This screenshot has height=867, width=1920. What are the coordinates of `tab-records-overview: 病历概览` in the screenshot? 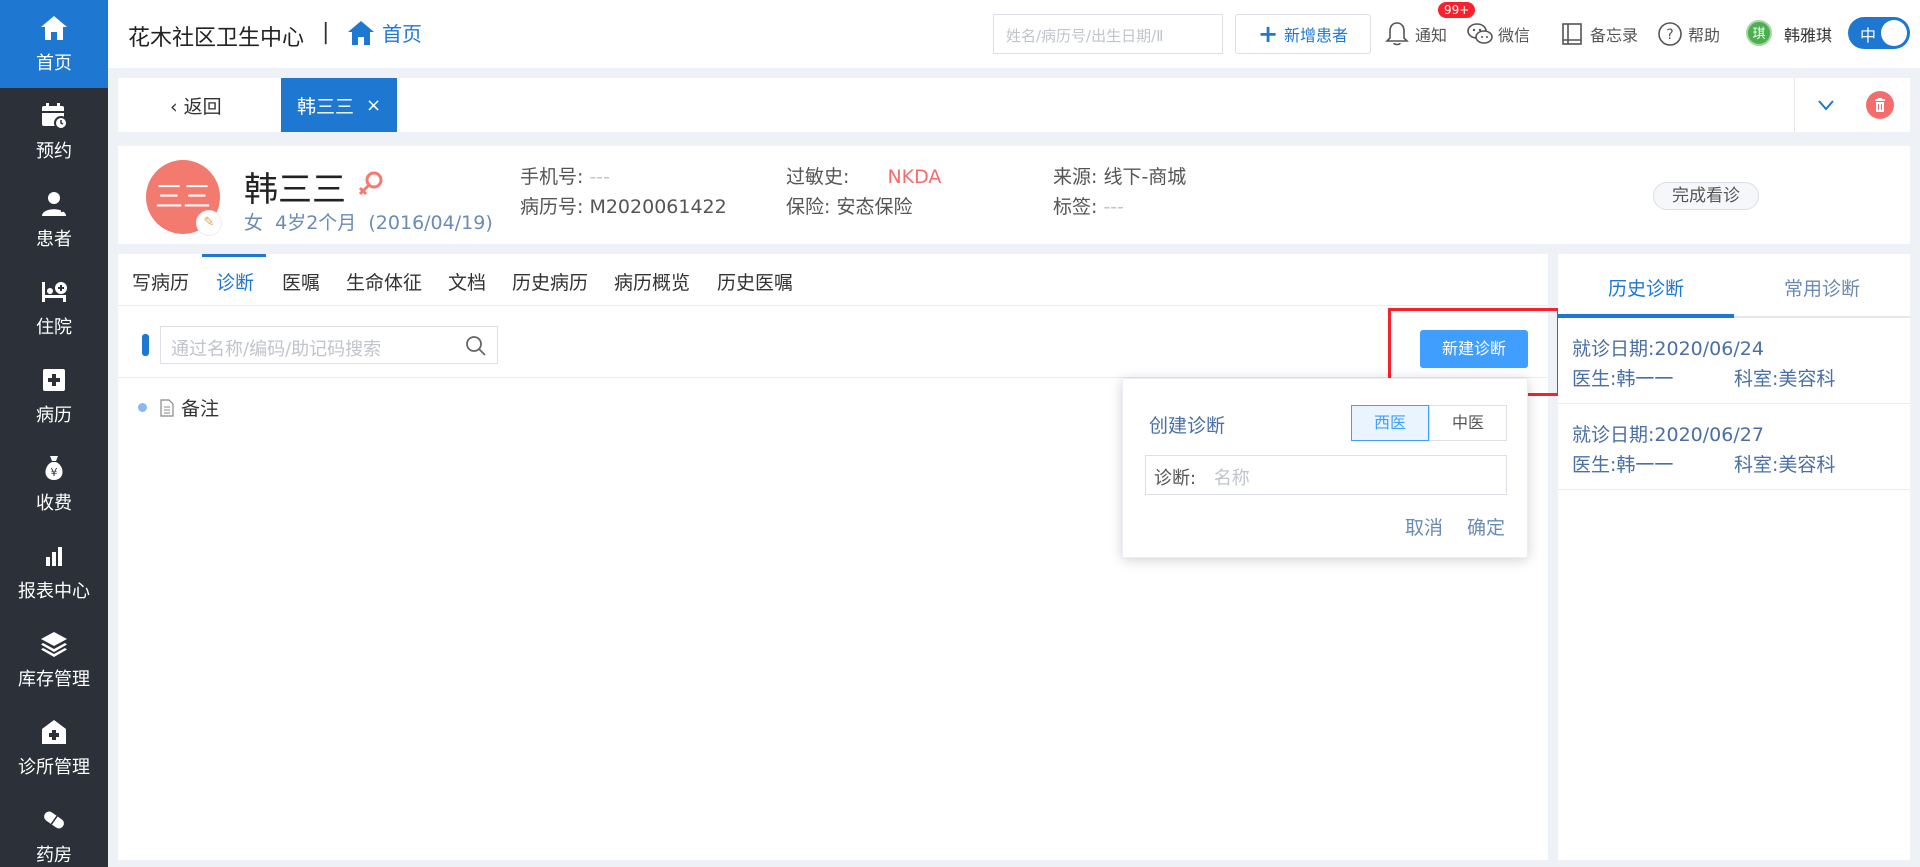 It's located at (652, 281).